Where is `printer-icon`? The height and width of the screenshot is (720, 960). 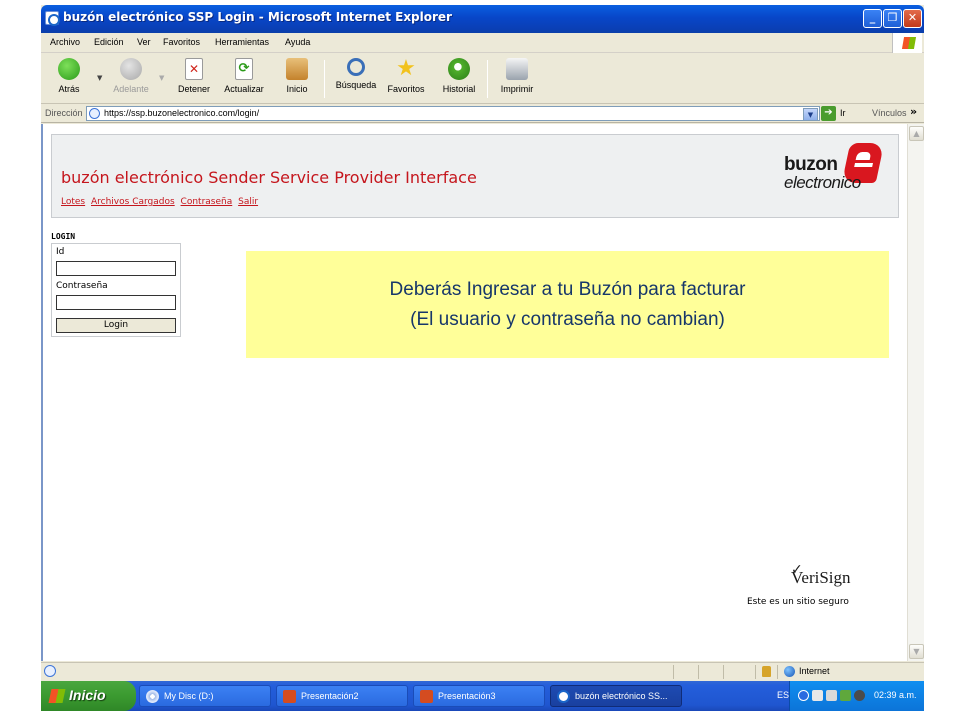
printer-icon is located at coordinates (517, 69).